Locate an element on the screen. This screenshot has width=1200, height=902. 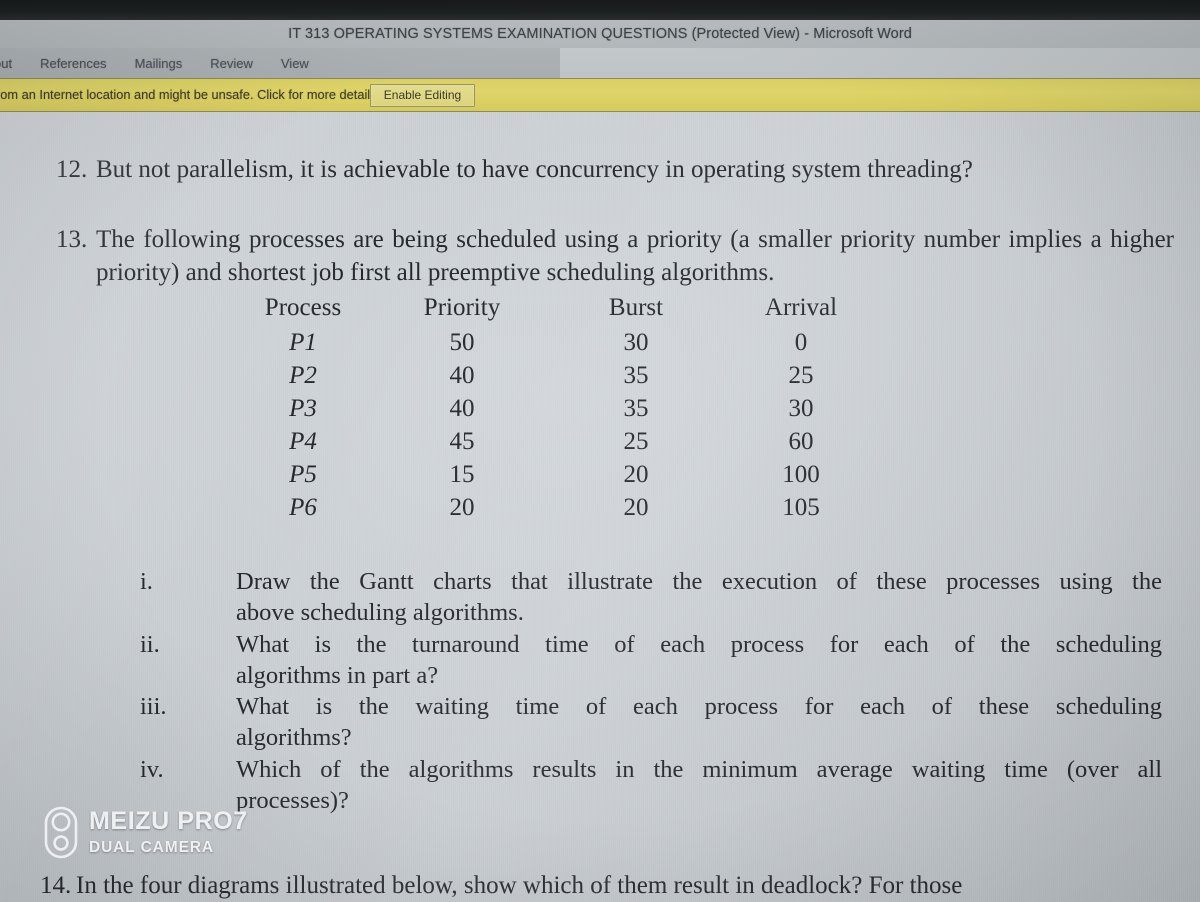
table-row: P2 40 35 25 is located at coordinates (552, 375).